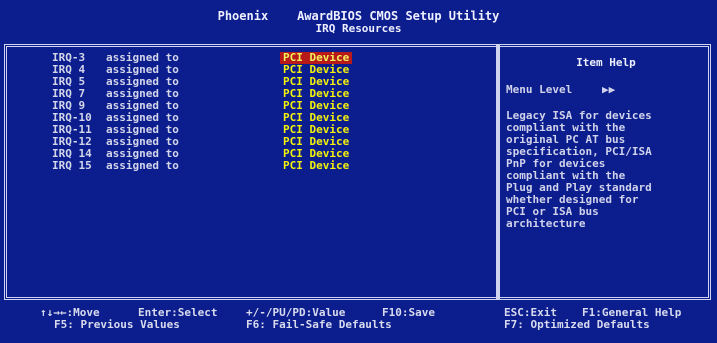 The height and width of the screenshot is (343, 717). I want to click on page-title: IRQ Resources, so click(358, 28).